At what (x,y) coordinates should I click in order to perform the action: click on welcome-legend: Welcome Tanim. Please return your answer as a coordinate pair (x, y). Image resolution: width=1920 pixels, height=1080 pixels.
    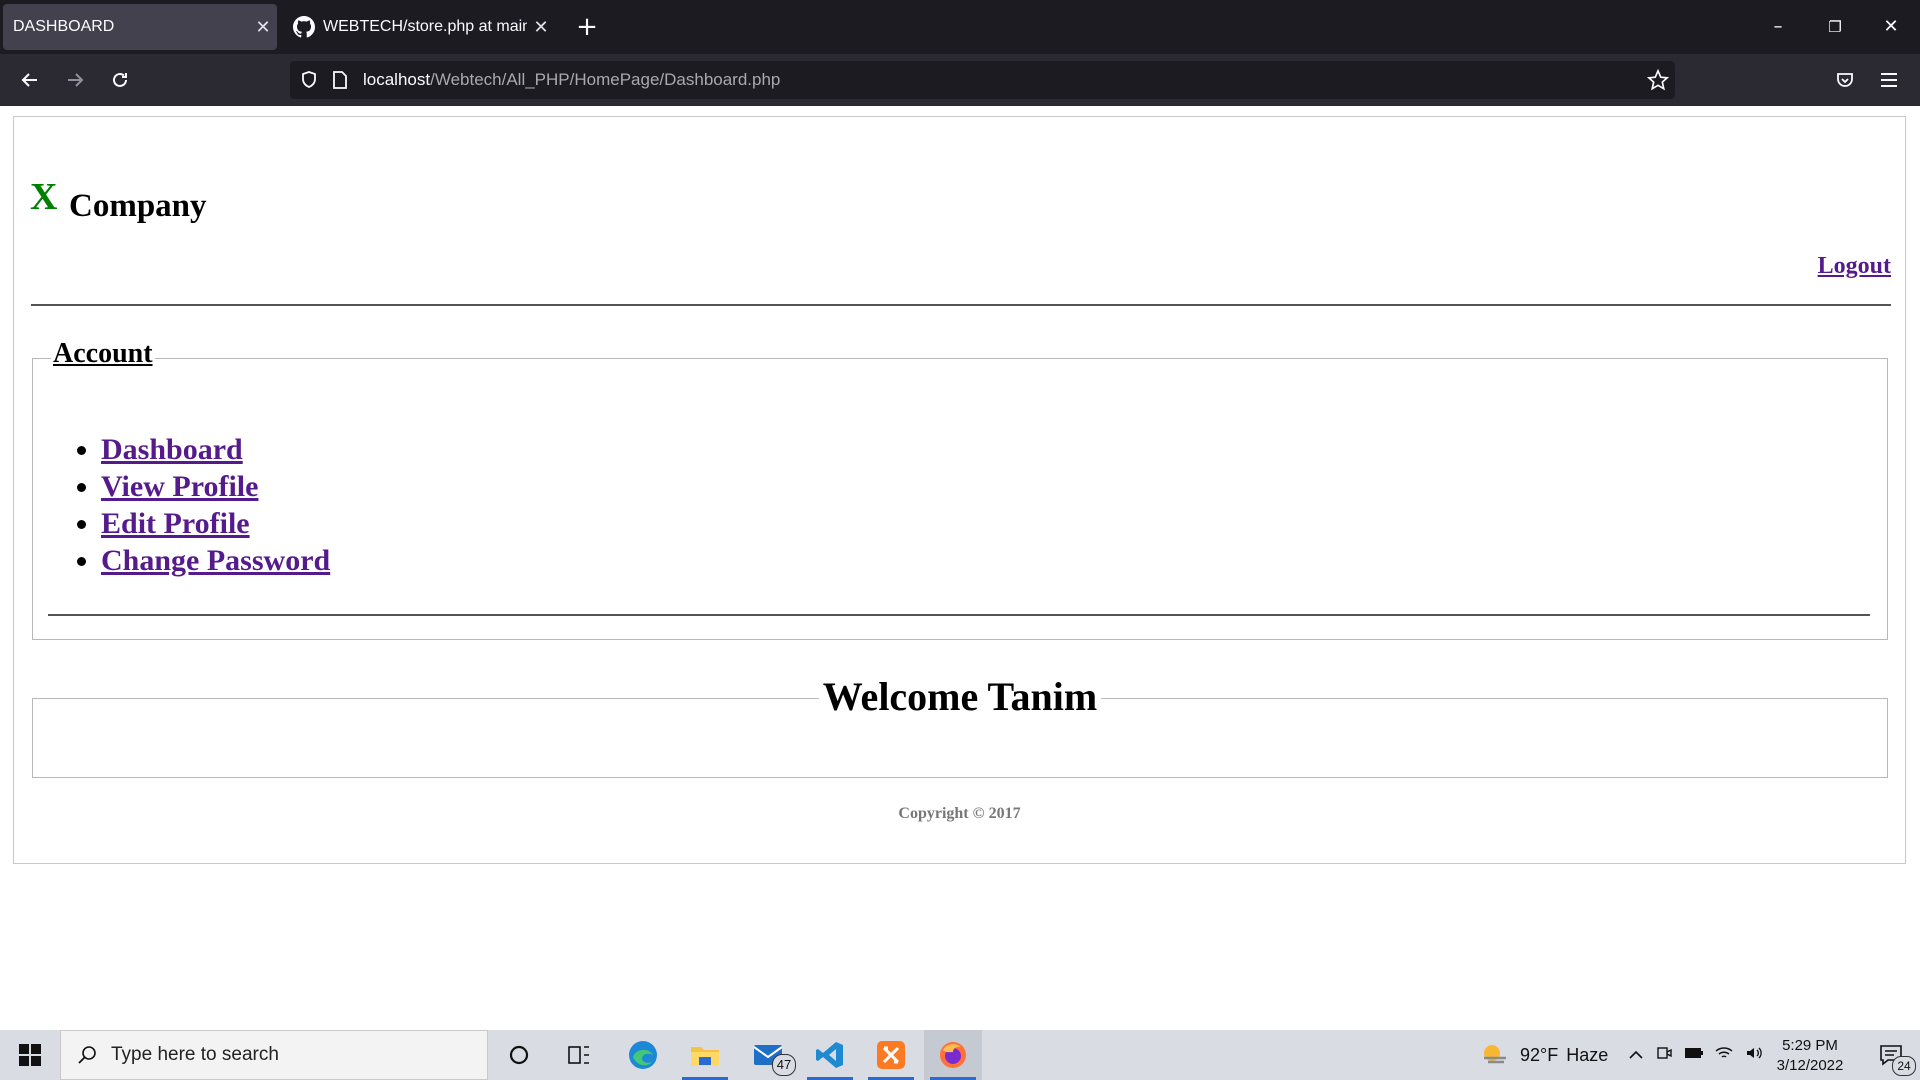
    Looking at the image, I should click on (960, 696).